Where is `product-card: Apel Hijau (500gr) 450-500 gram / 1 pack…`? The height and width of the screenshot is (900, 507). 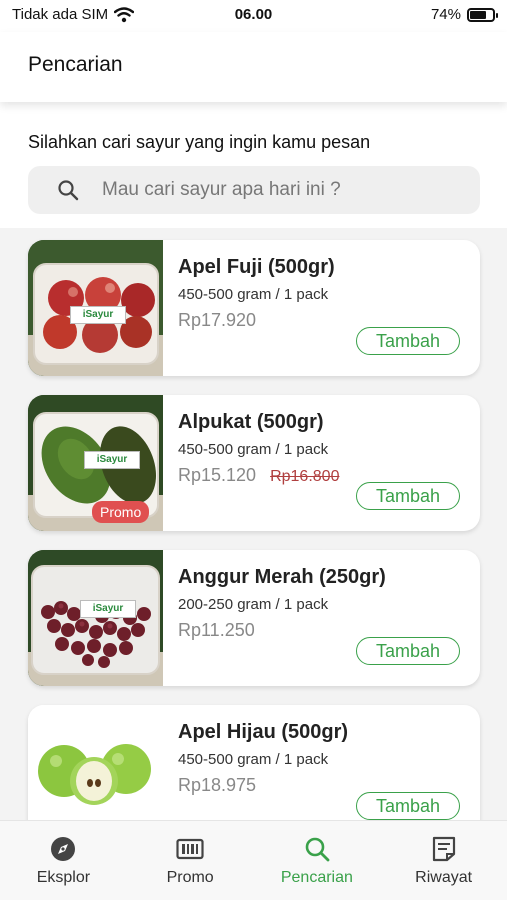 product-card: Apel Hijau (500gr) 450-500 gram / 1 pack… is located at coordinates (254, 762).